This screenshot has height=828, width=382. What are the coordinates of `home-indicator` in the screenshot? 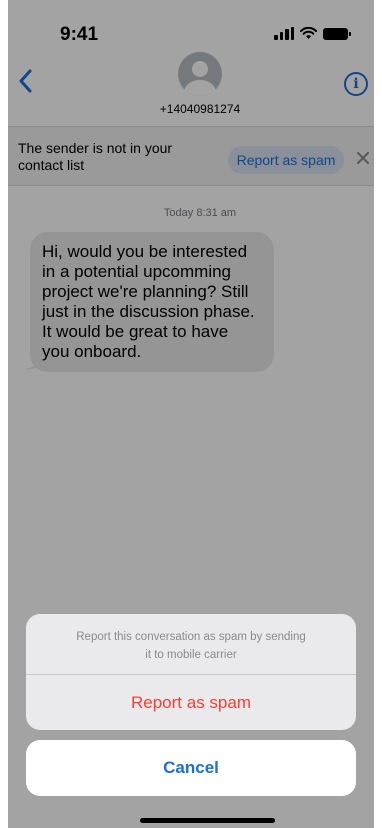 It's located at (207, 820).